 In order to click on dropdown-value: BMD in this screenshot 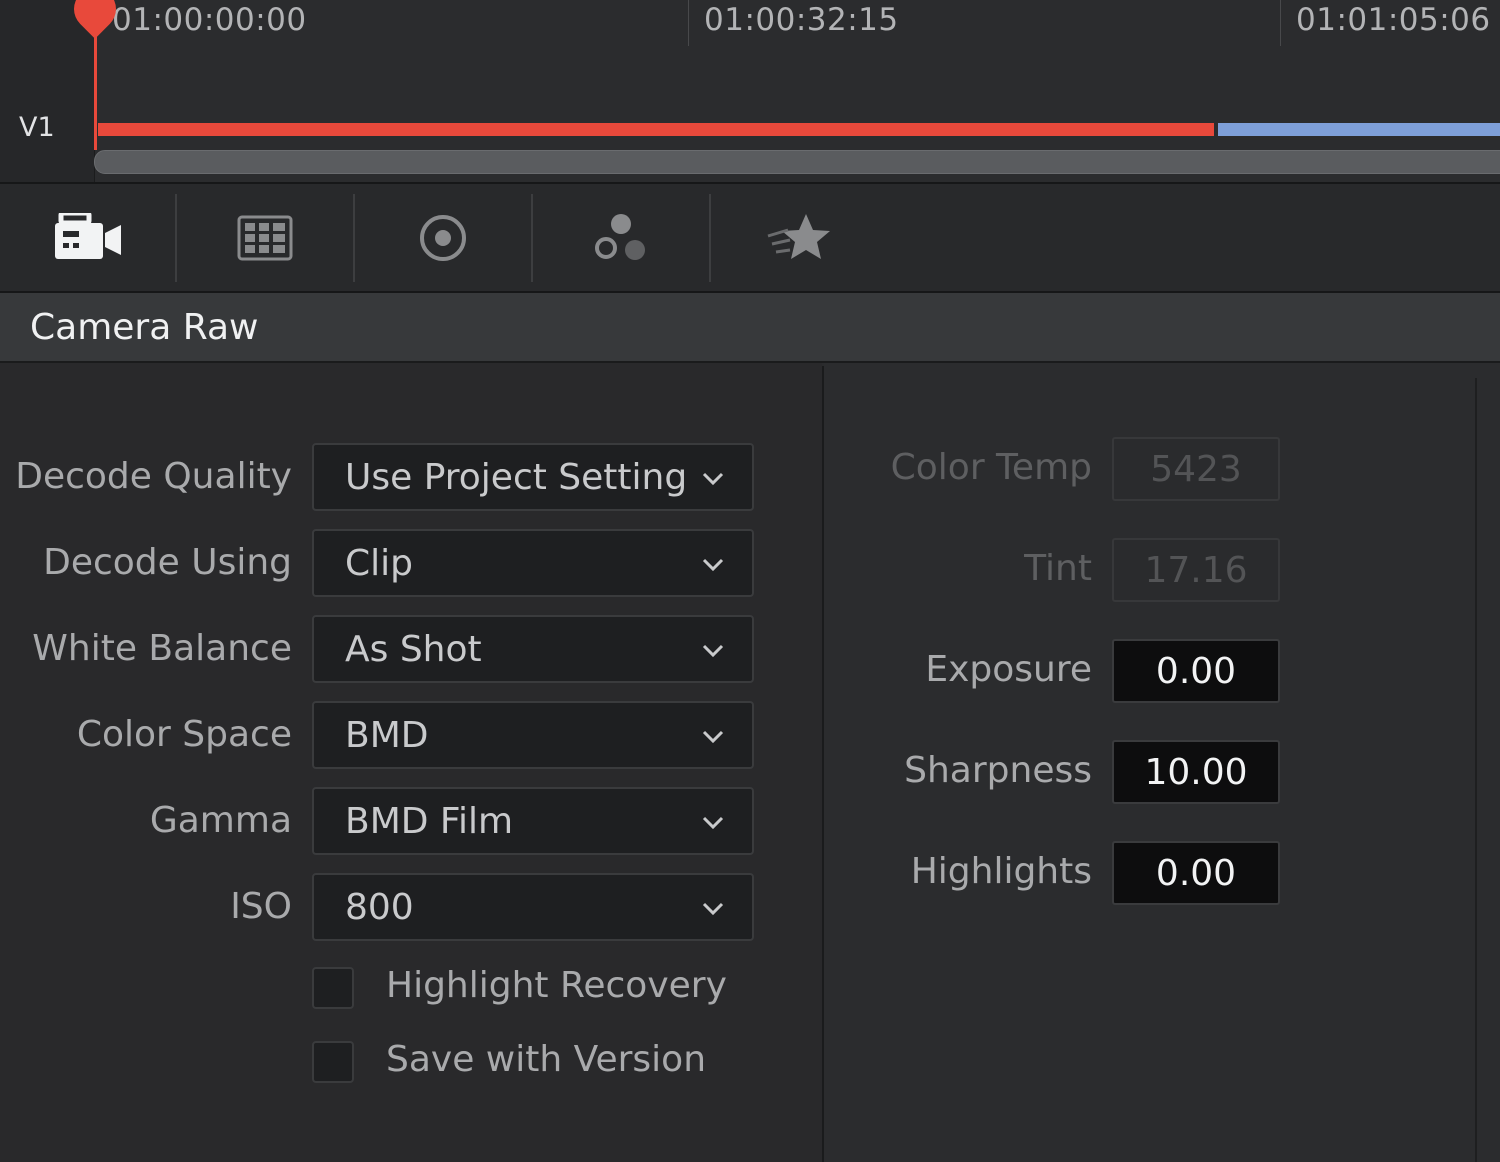, I will do `click(387, 735)`.